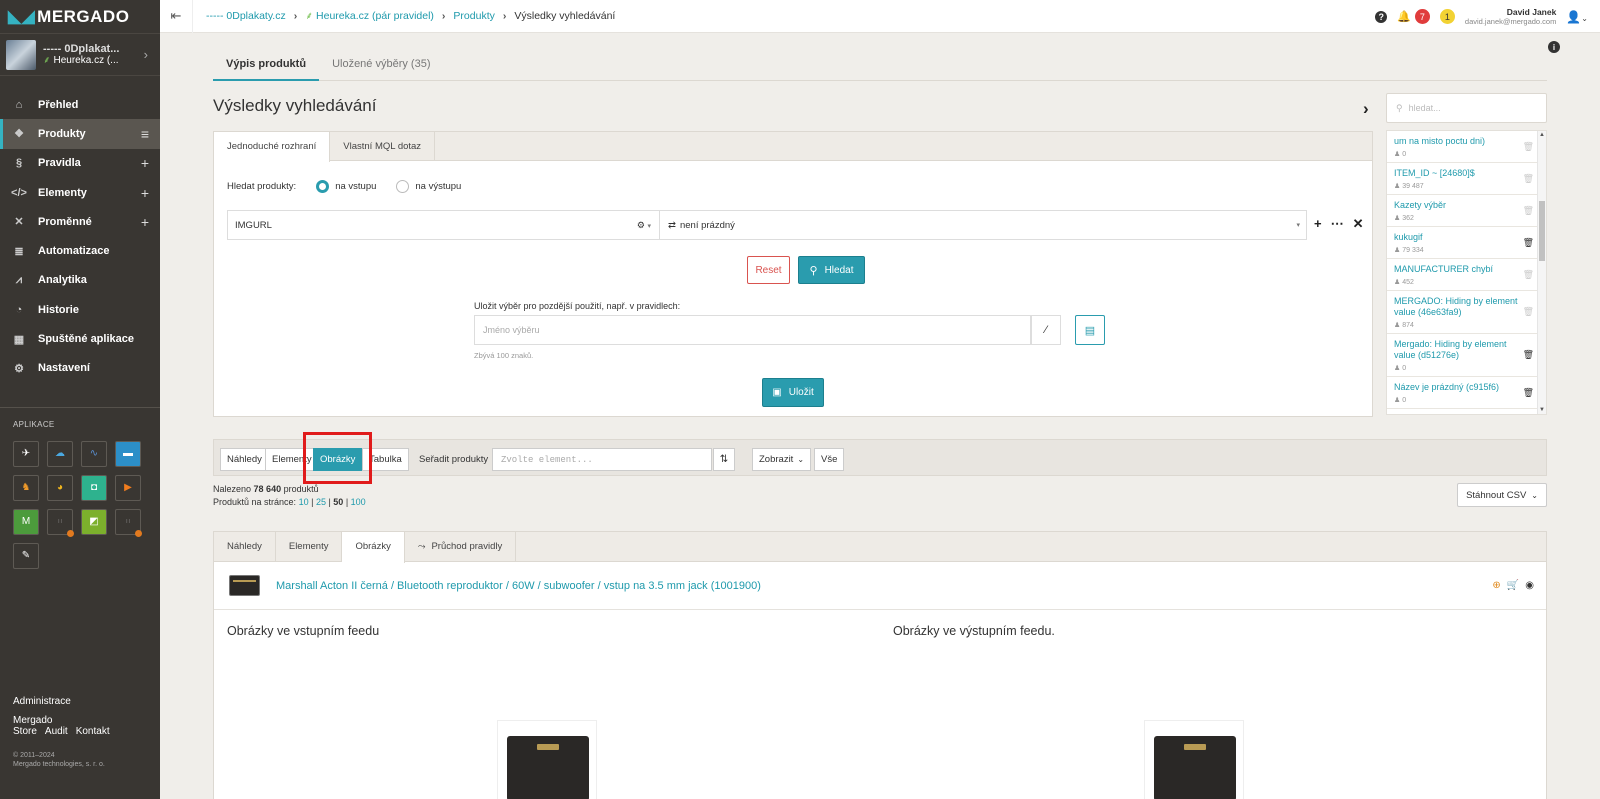 The image size is (1600, 799). What do you see at coordinates (1542, 410) in the screenshot?
I see `scroll-down-icon: ▼` at bounding box center [1542, 410].